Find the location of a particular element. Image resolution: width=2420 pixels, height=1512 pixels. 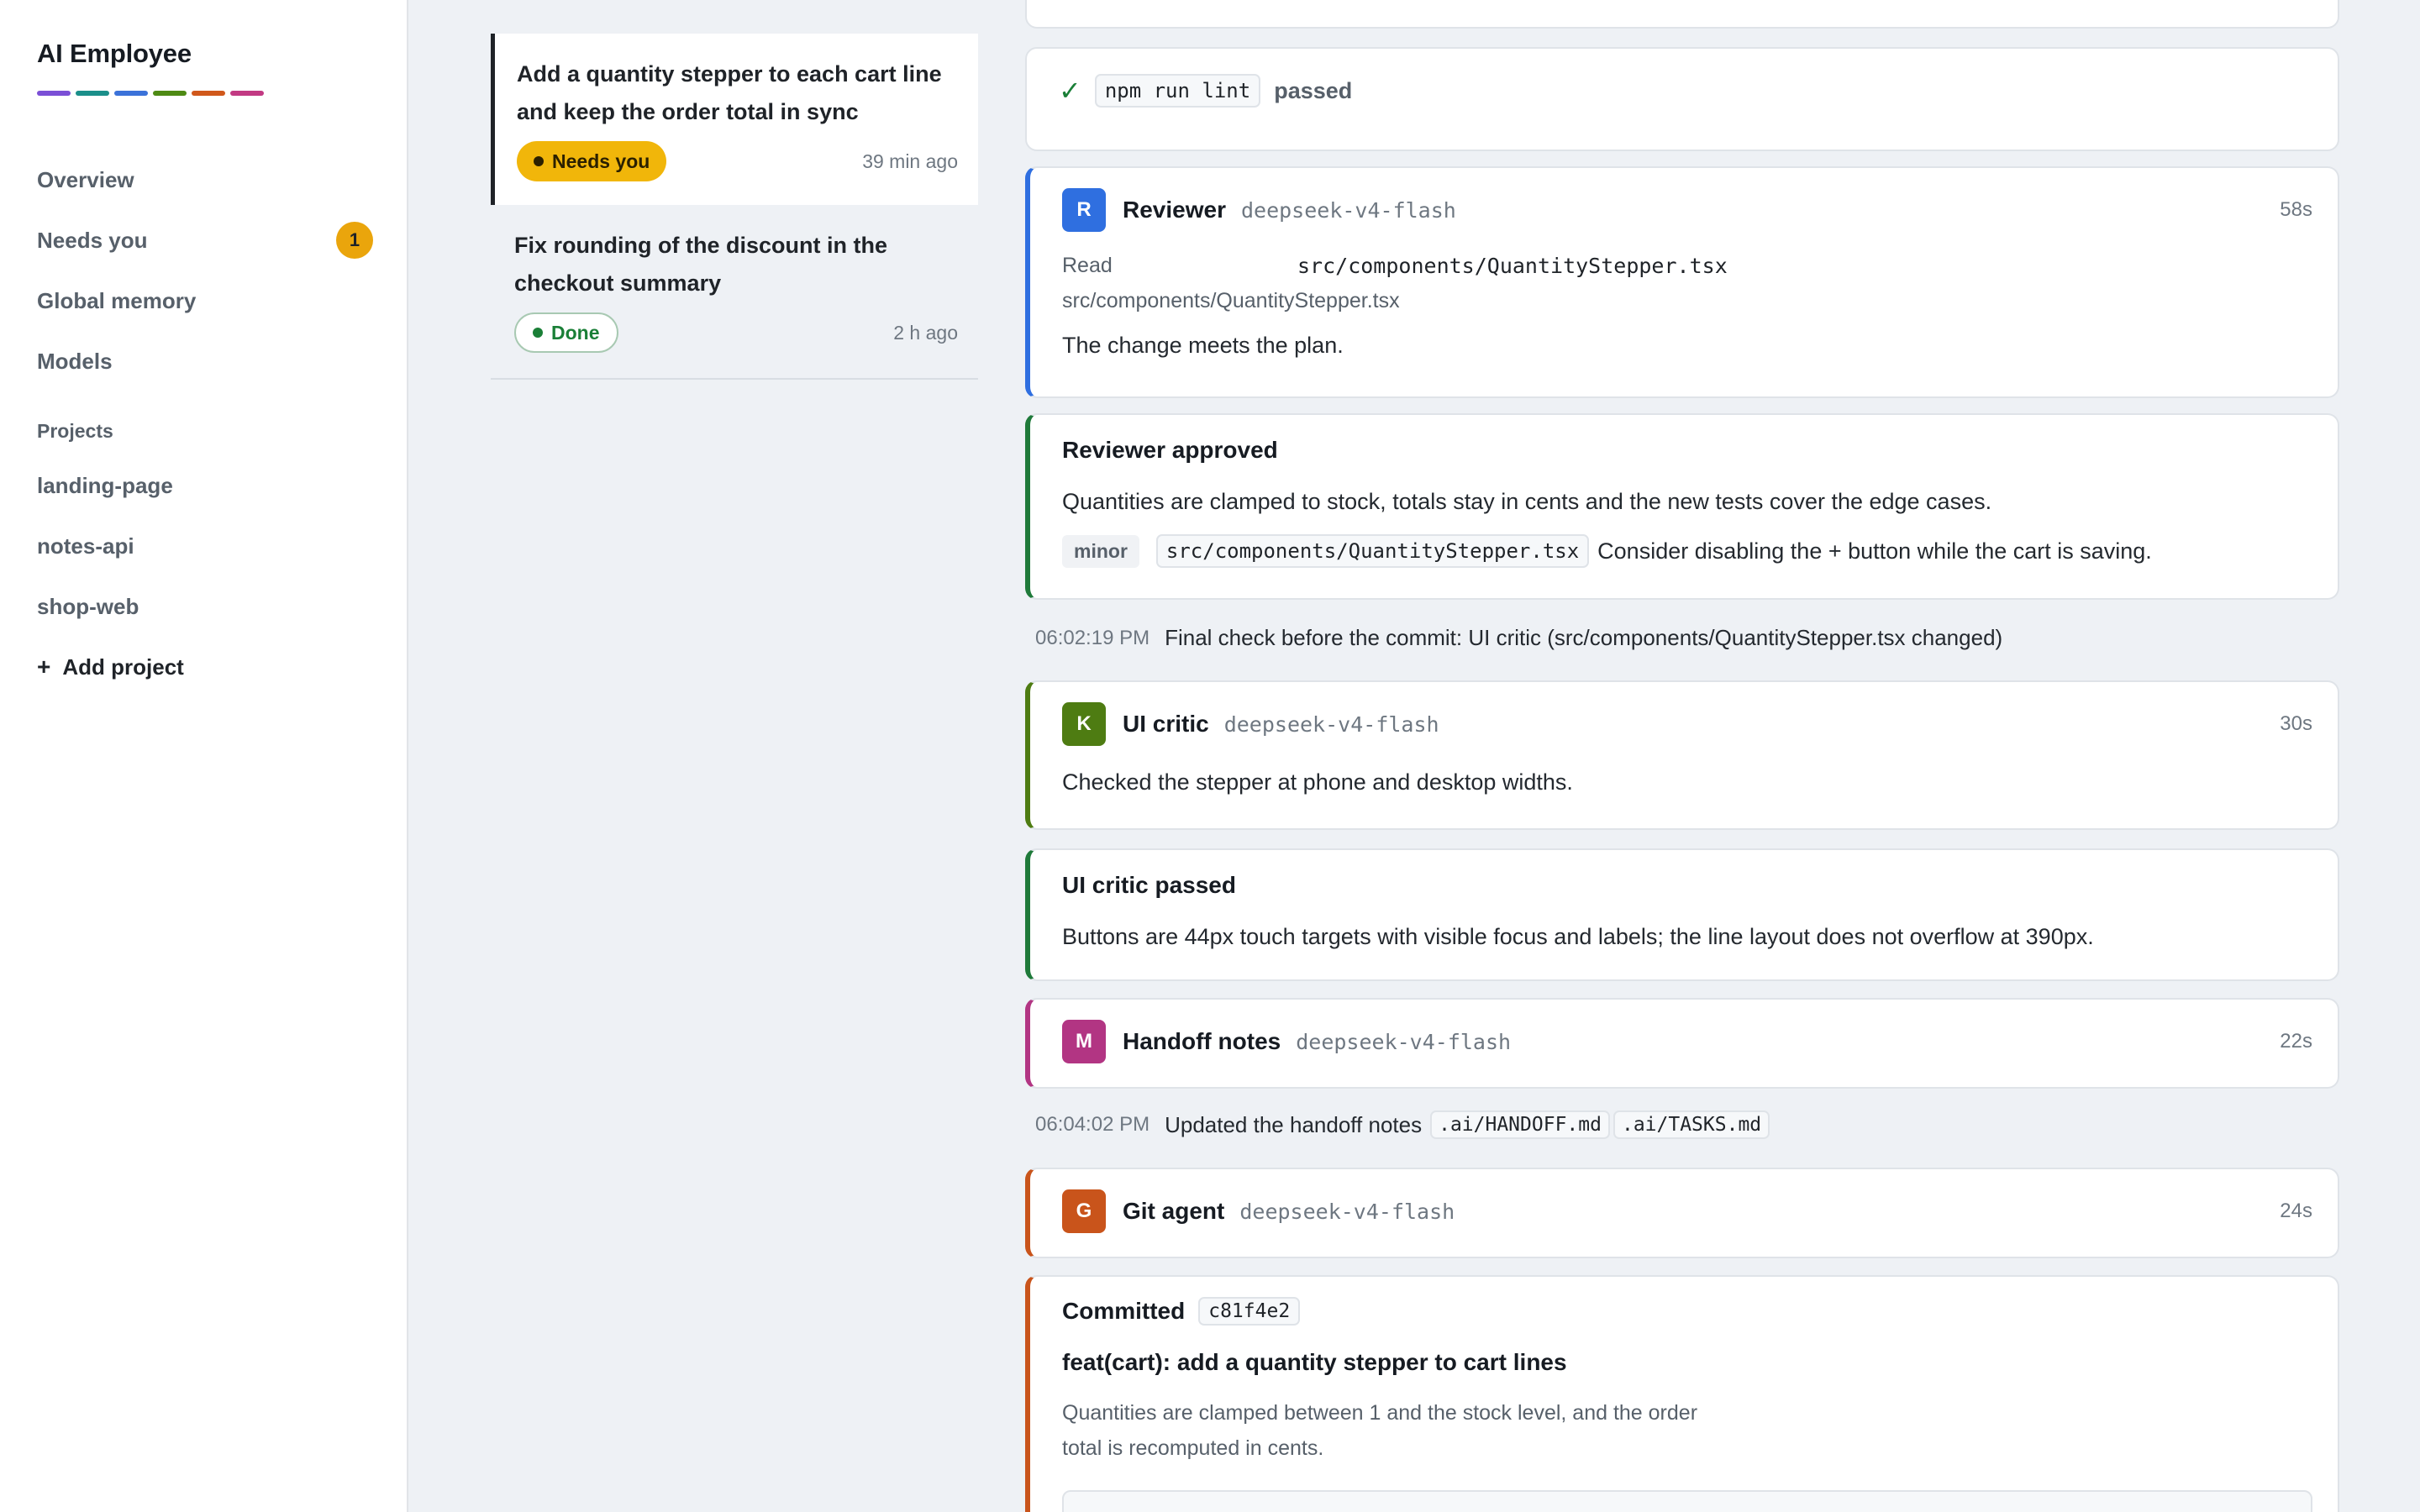

commit-title: Committed is located at coordinates (1124, 1311).